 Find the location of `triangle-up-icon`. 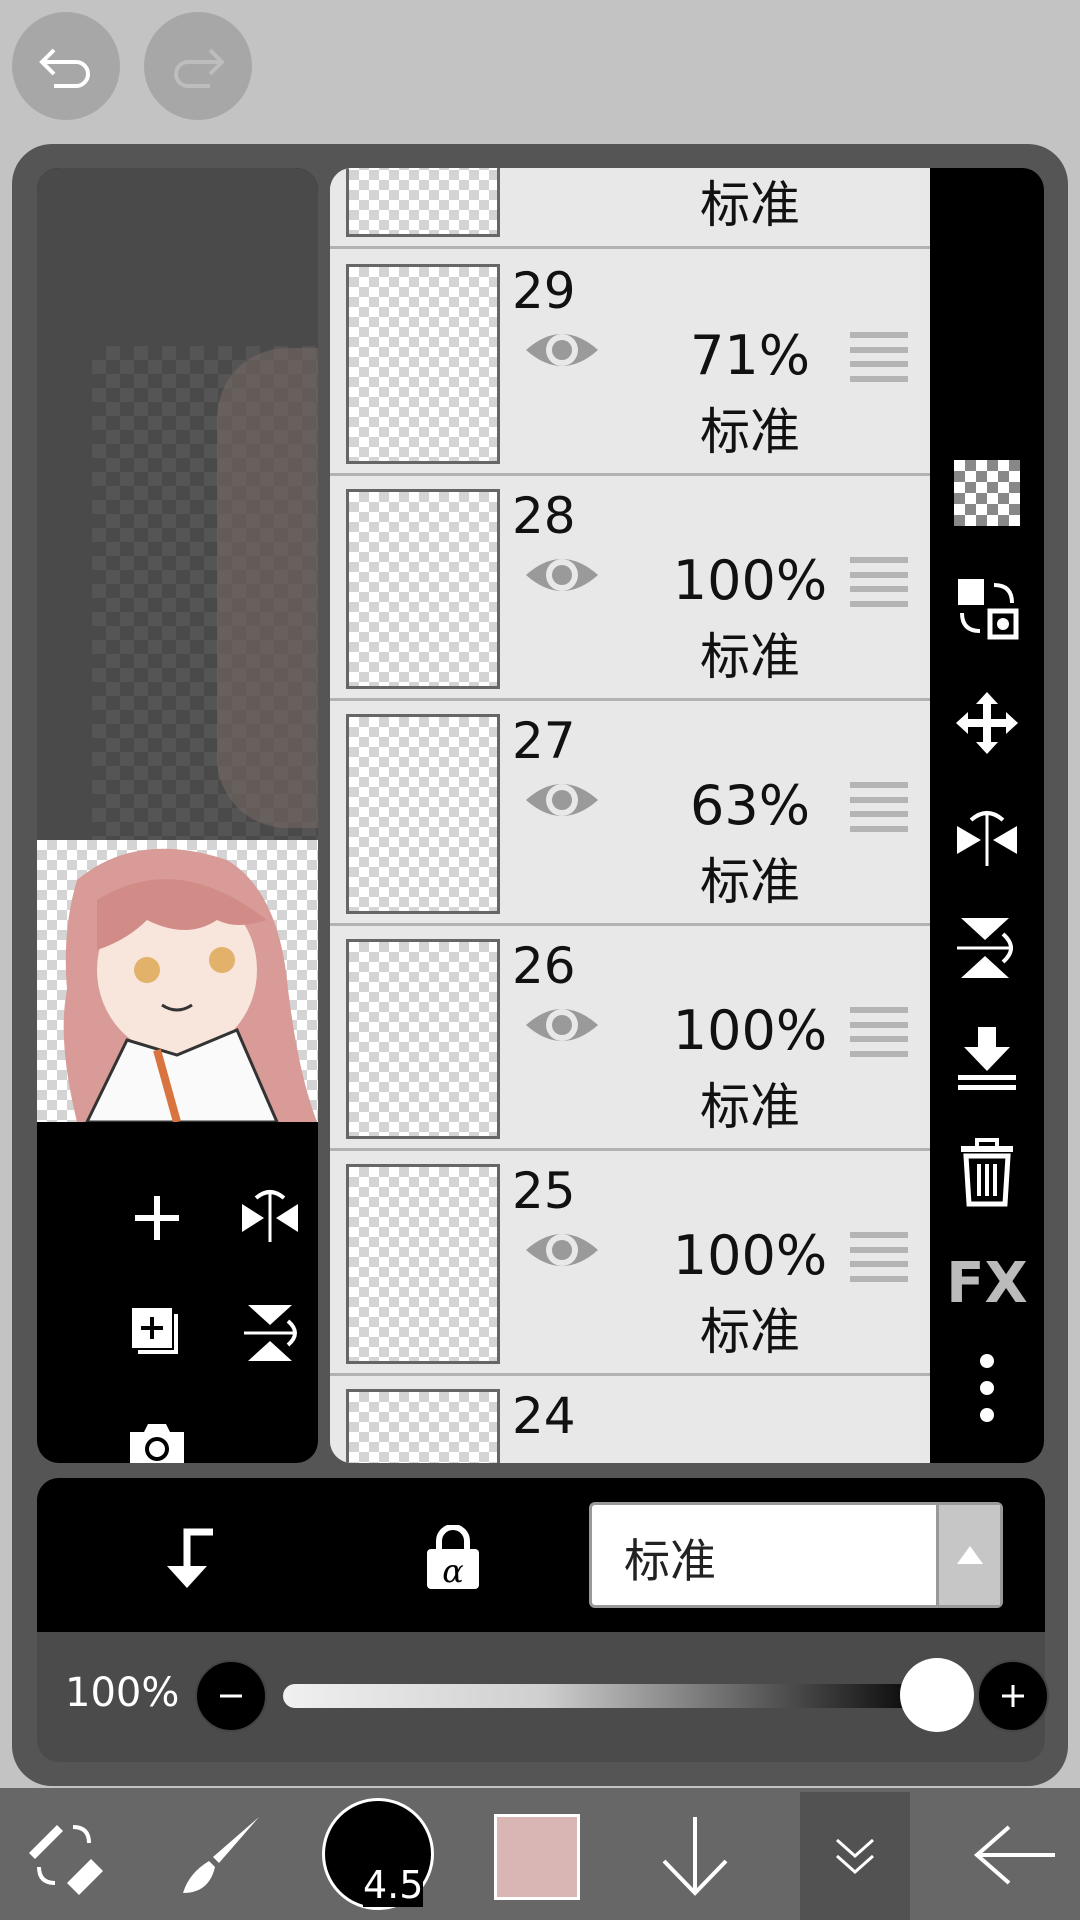

triangle-up-icon is located at coordinates (969, 1555).